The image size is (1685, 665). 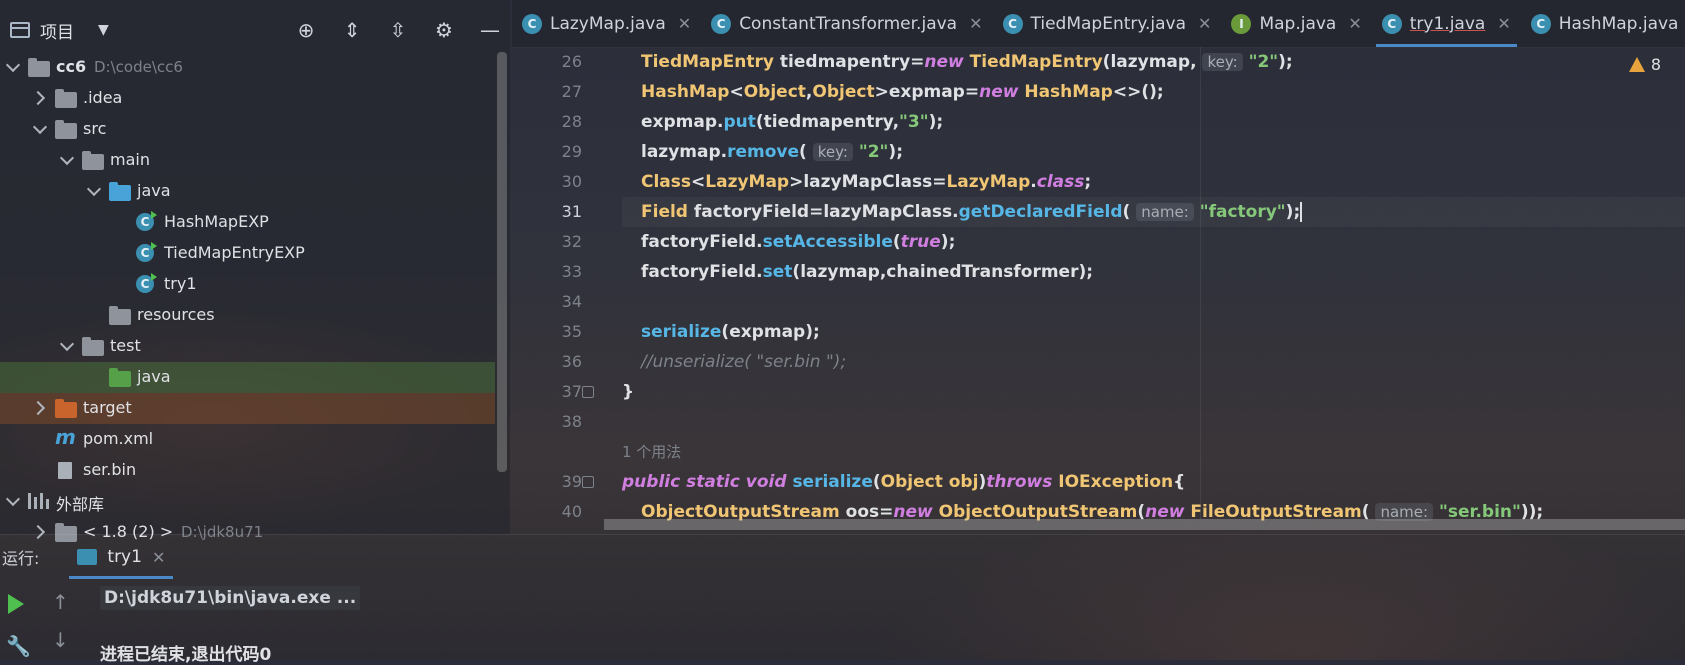 What do you see at coordinates (1636, 64) in the screenshot?
I see `warning-icon` at bounding box center [1636, 64].